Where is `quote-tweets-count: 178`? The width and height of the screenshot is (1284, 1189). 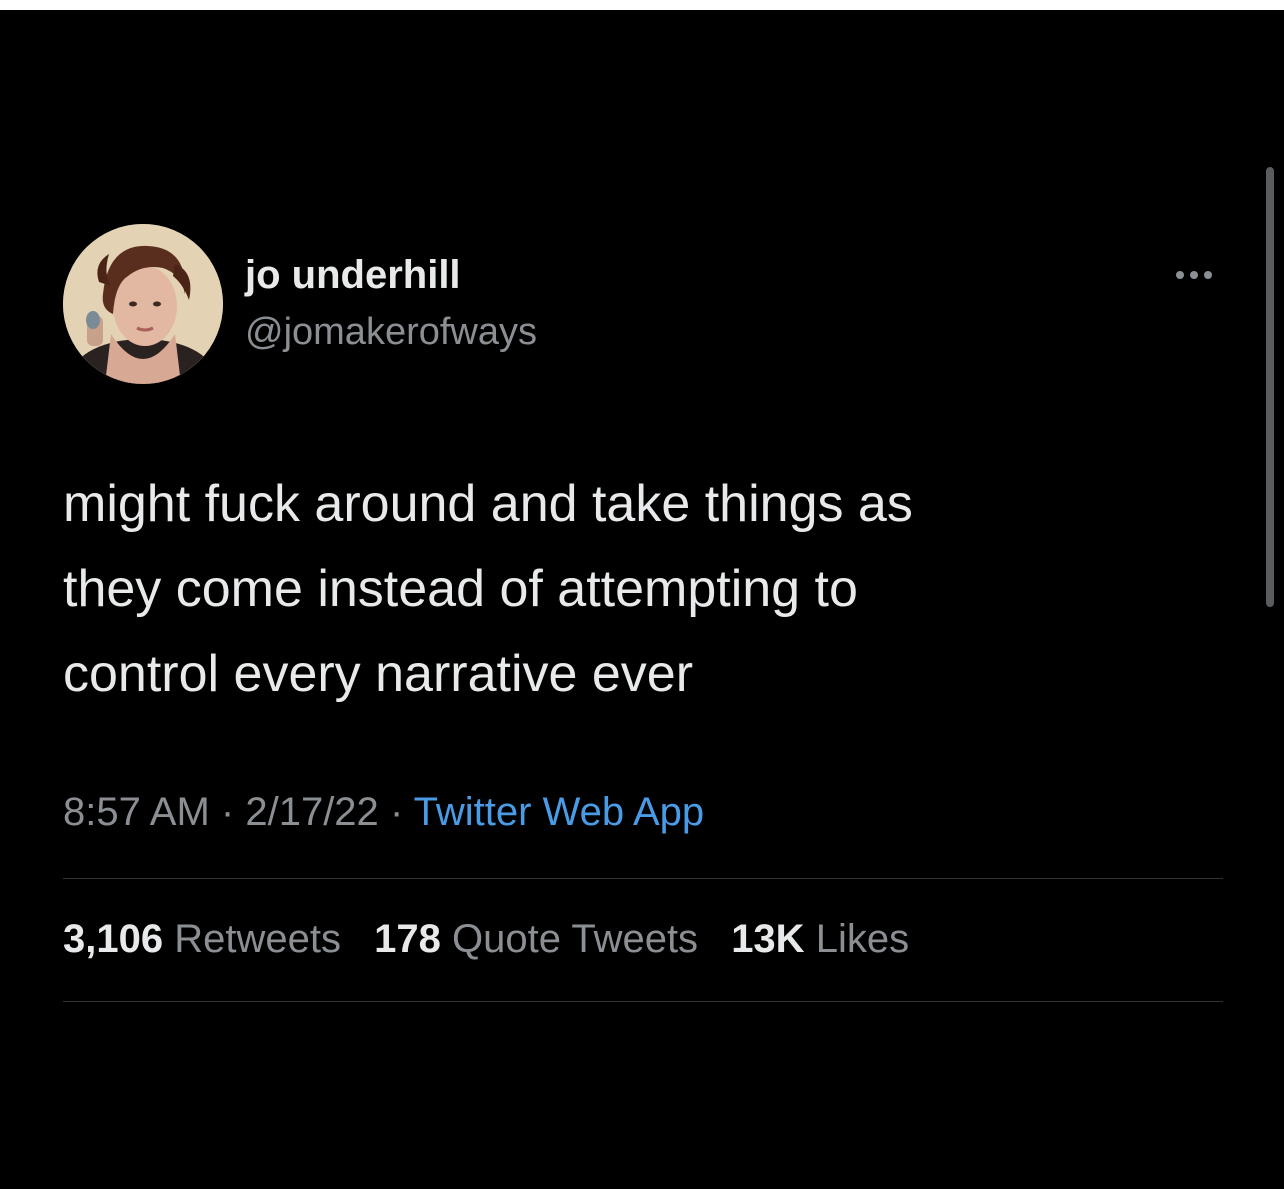 quote-tweets-count: 178 is located at coordinates (407, 939).